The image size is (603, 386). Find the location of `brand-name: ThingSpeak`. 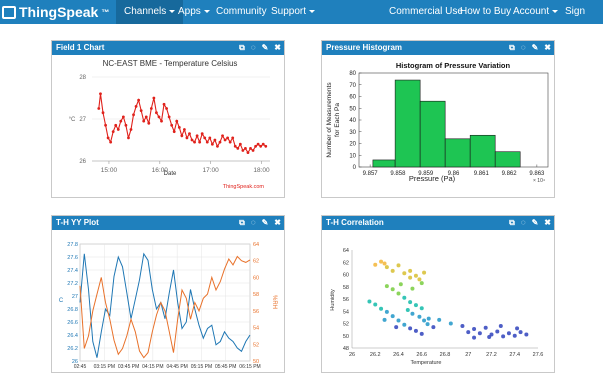

brand-name: ThingSpeak is located at coordinates (59, 12).